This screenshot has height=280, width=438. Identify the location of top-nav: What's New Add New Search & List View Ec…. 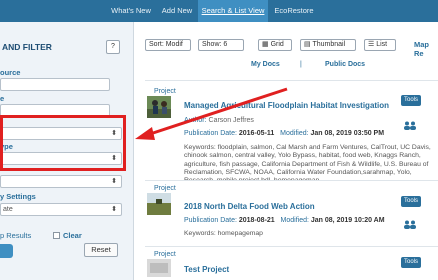
(219, 11).